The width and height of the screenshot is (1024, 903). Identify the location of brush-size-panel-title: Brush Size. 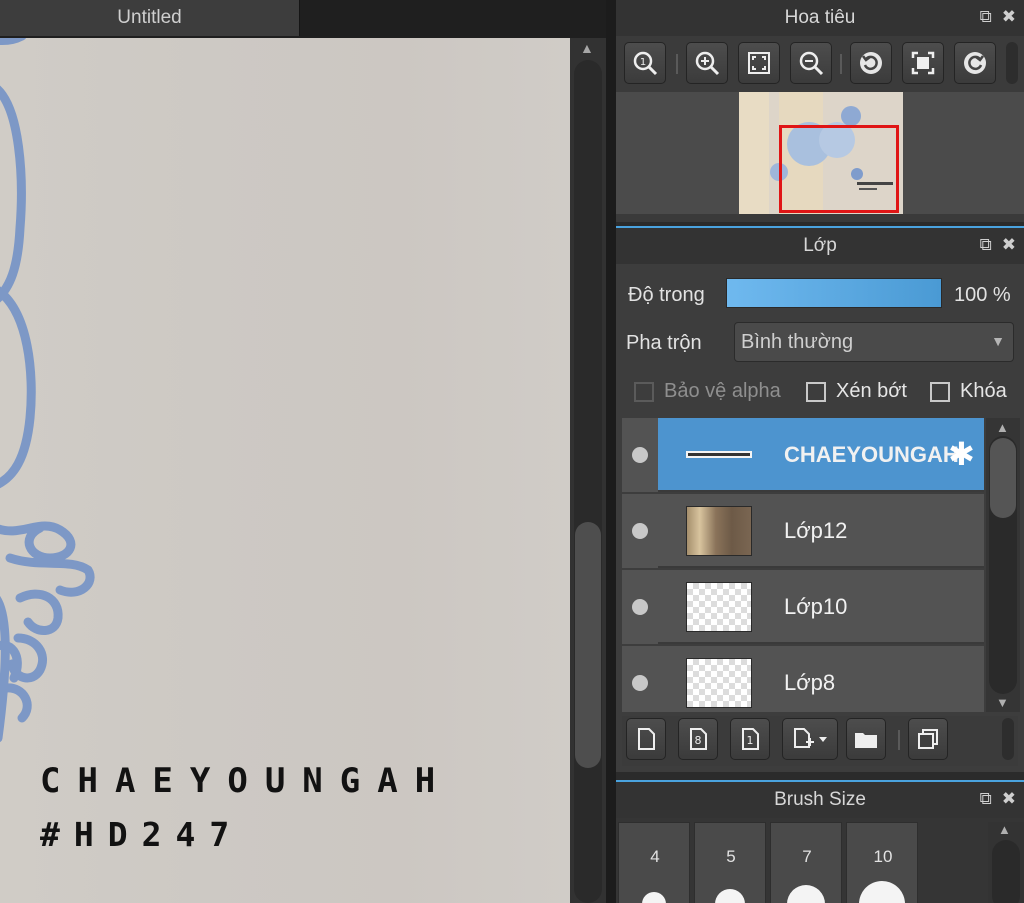
(820, 799).